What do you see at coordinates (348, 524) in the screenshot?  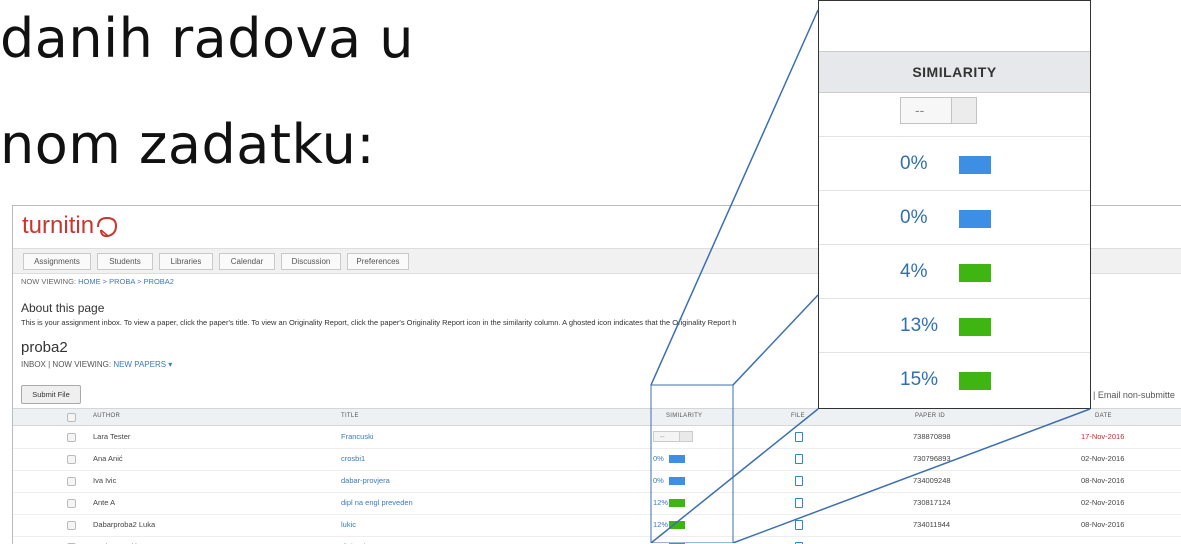 I see `paper-title-link: lukic` at bounding box center [348, 524].